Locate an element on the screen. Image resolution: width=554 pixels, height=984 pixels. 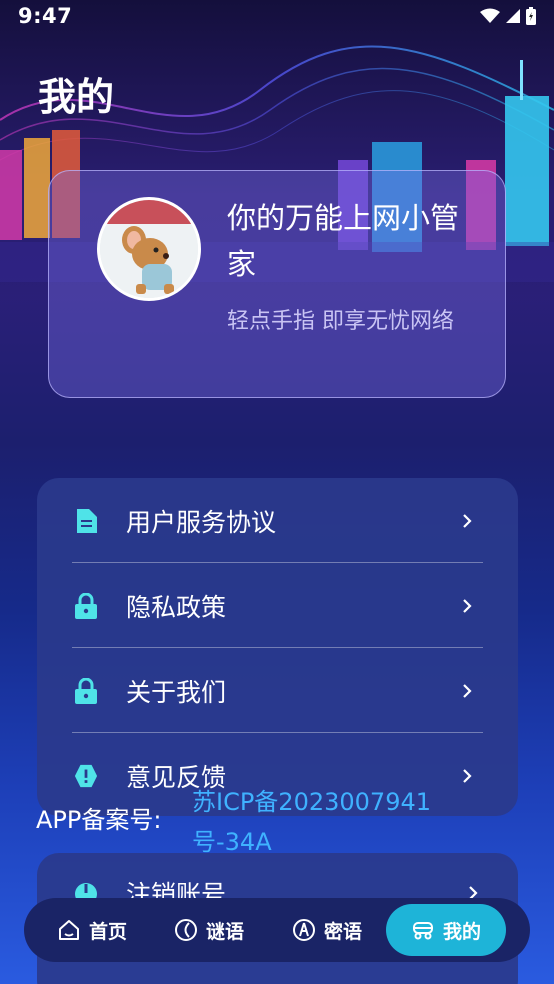
menu-item-label: 隐私政策 is located at coordinates (176, 607).